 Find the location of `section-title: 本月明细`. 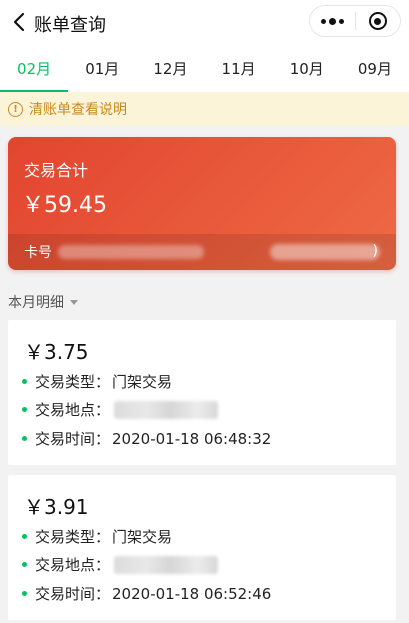

section-title: 本月明细 is located at coordinates (36, 303).